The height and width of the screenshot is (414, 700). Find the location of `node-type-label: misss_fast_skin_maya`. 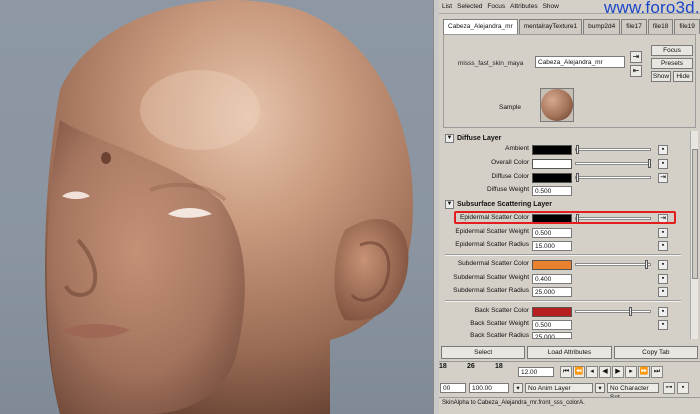

node-type-label: misss_fast_skin_maya is located at coordinates (491, 63).